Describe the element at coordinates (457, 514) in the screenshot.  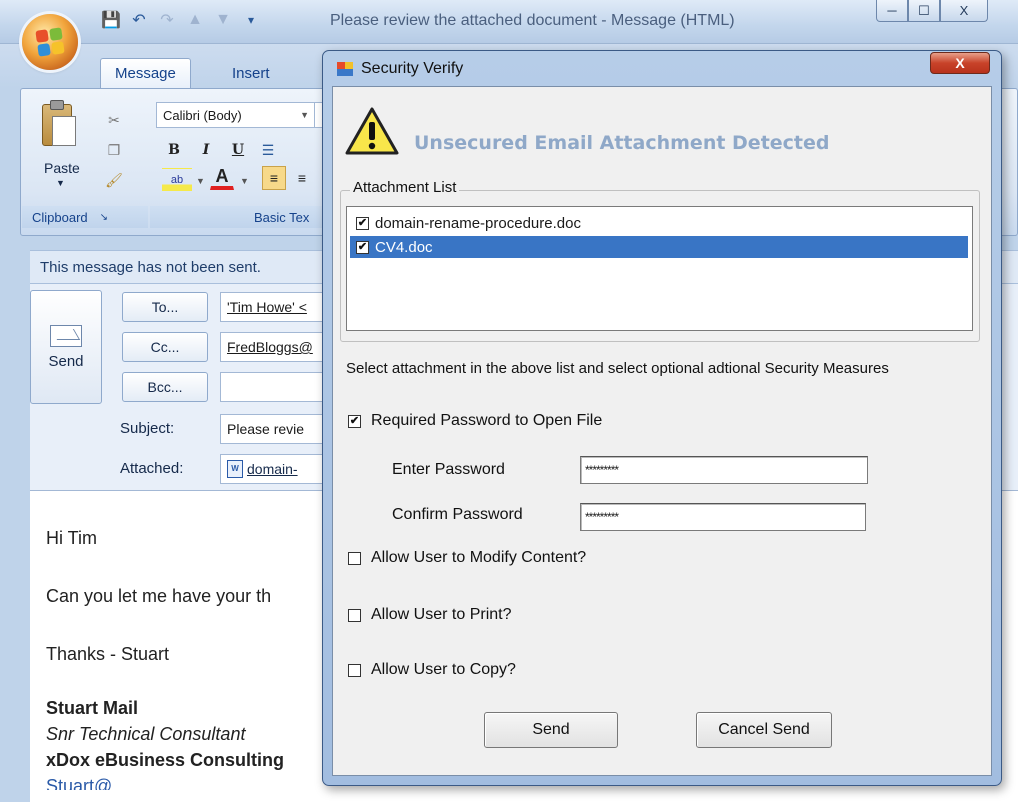
I see `confirm-password-label: Confirm Password` at that location.